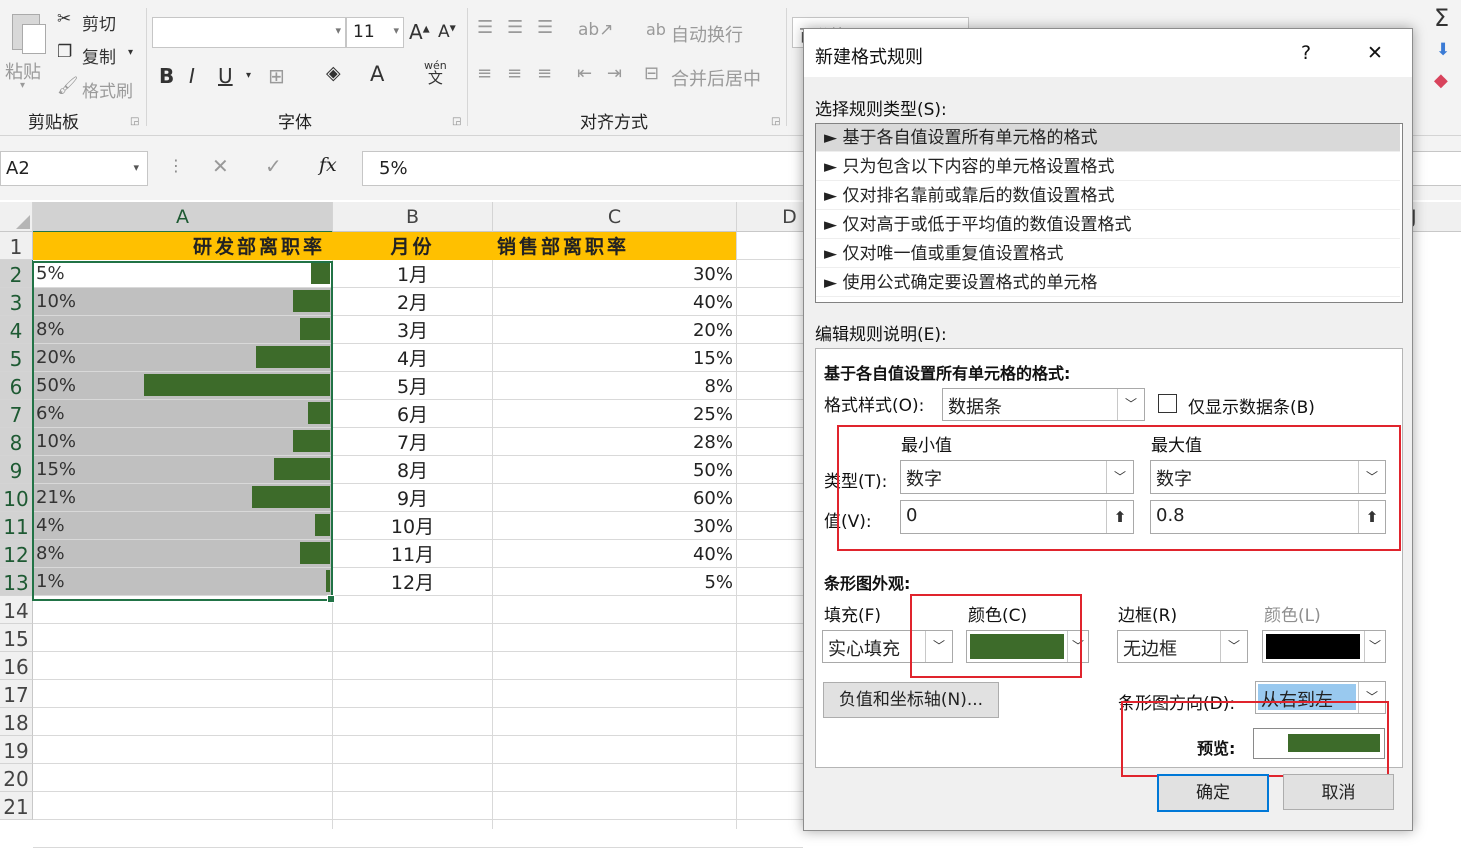 The width and height of the screenshot is (1461, 848). What do you see at coordinates (17, 498) in the screenshot?
I see `row-header: 10` at bounding box center [17, 498].